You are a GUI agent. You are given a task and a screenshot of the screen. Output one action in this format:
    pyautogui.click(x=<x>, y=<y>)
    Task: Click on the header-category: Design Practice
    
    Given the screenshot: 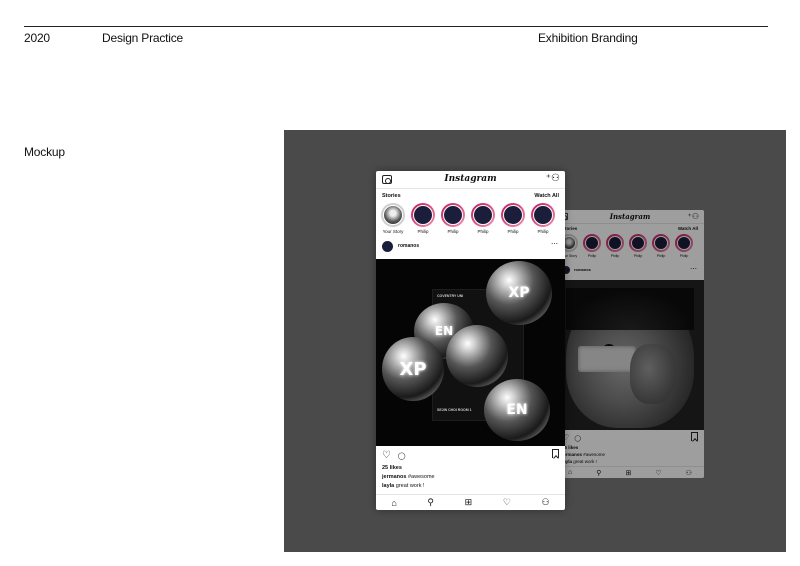 What is the action you would take?
    pyautogui.click(x=143, y=38)
    